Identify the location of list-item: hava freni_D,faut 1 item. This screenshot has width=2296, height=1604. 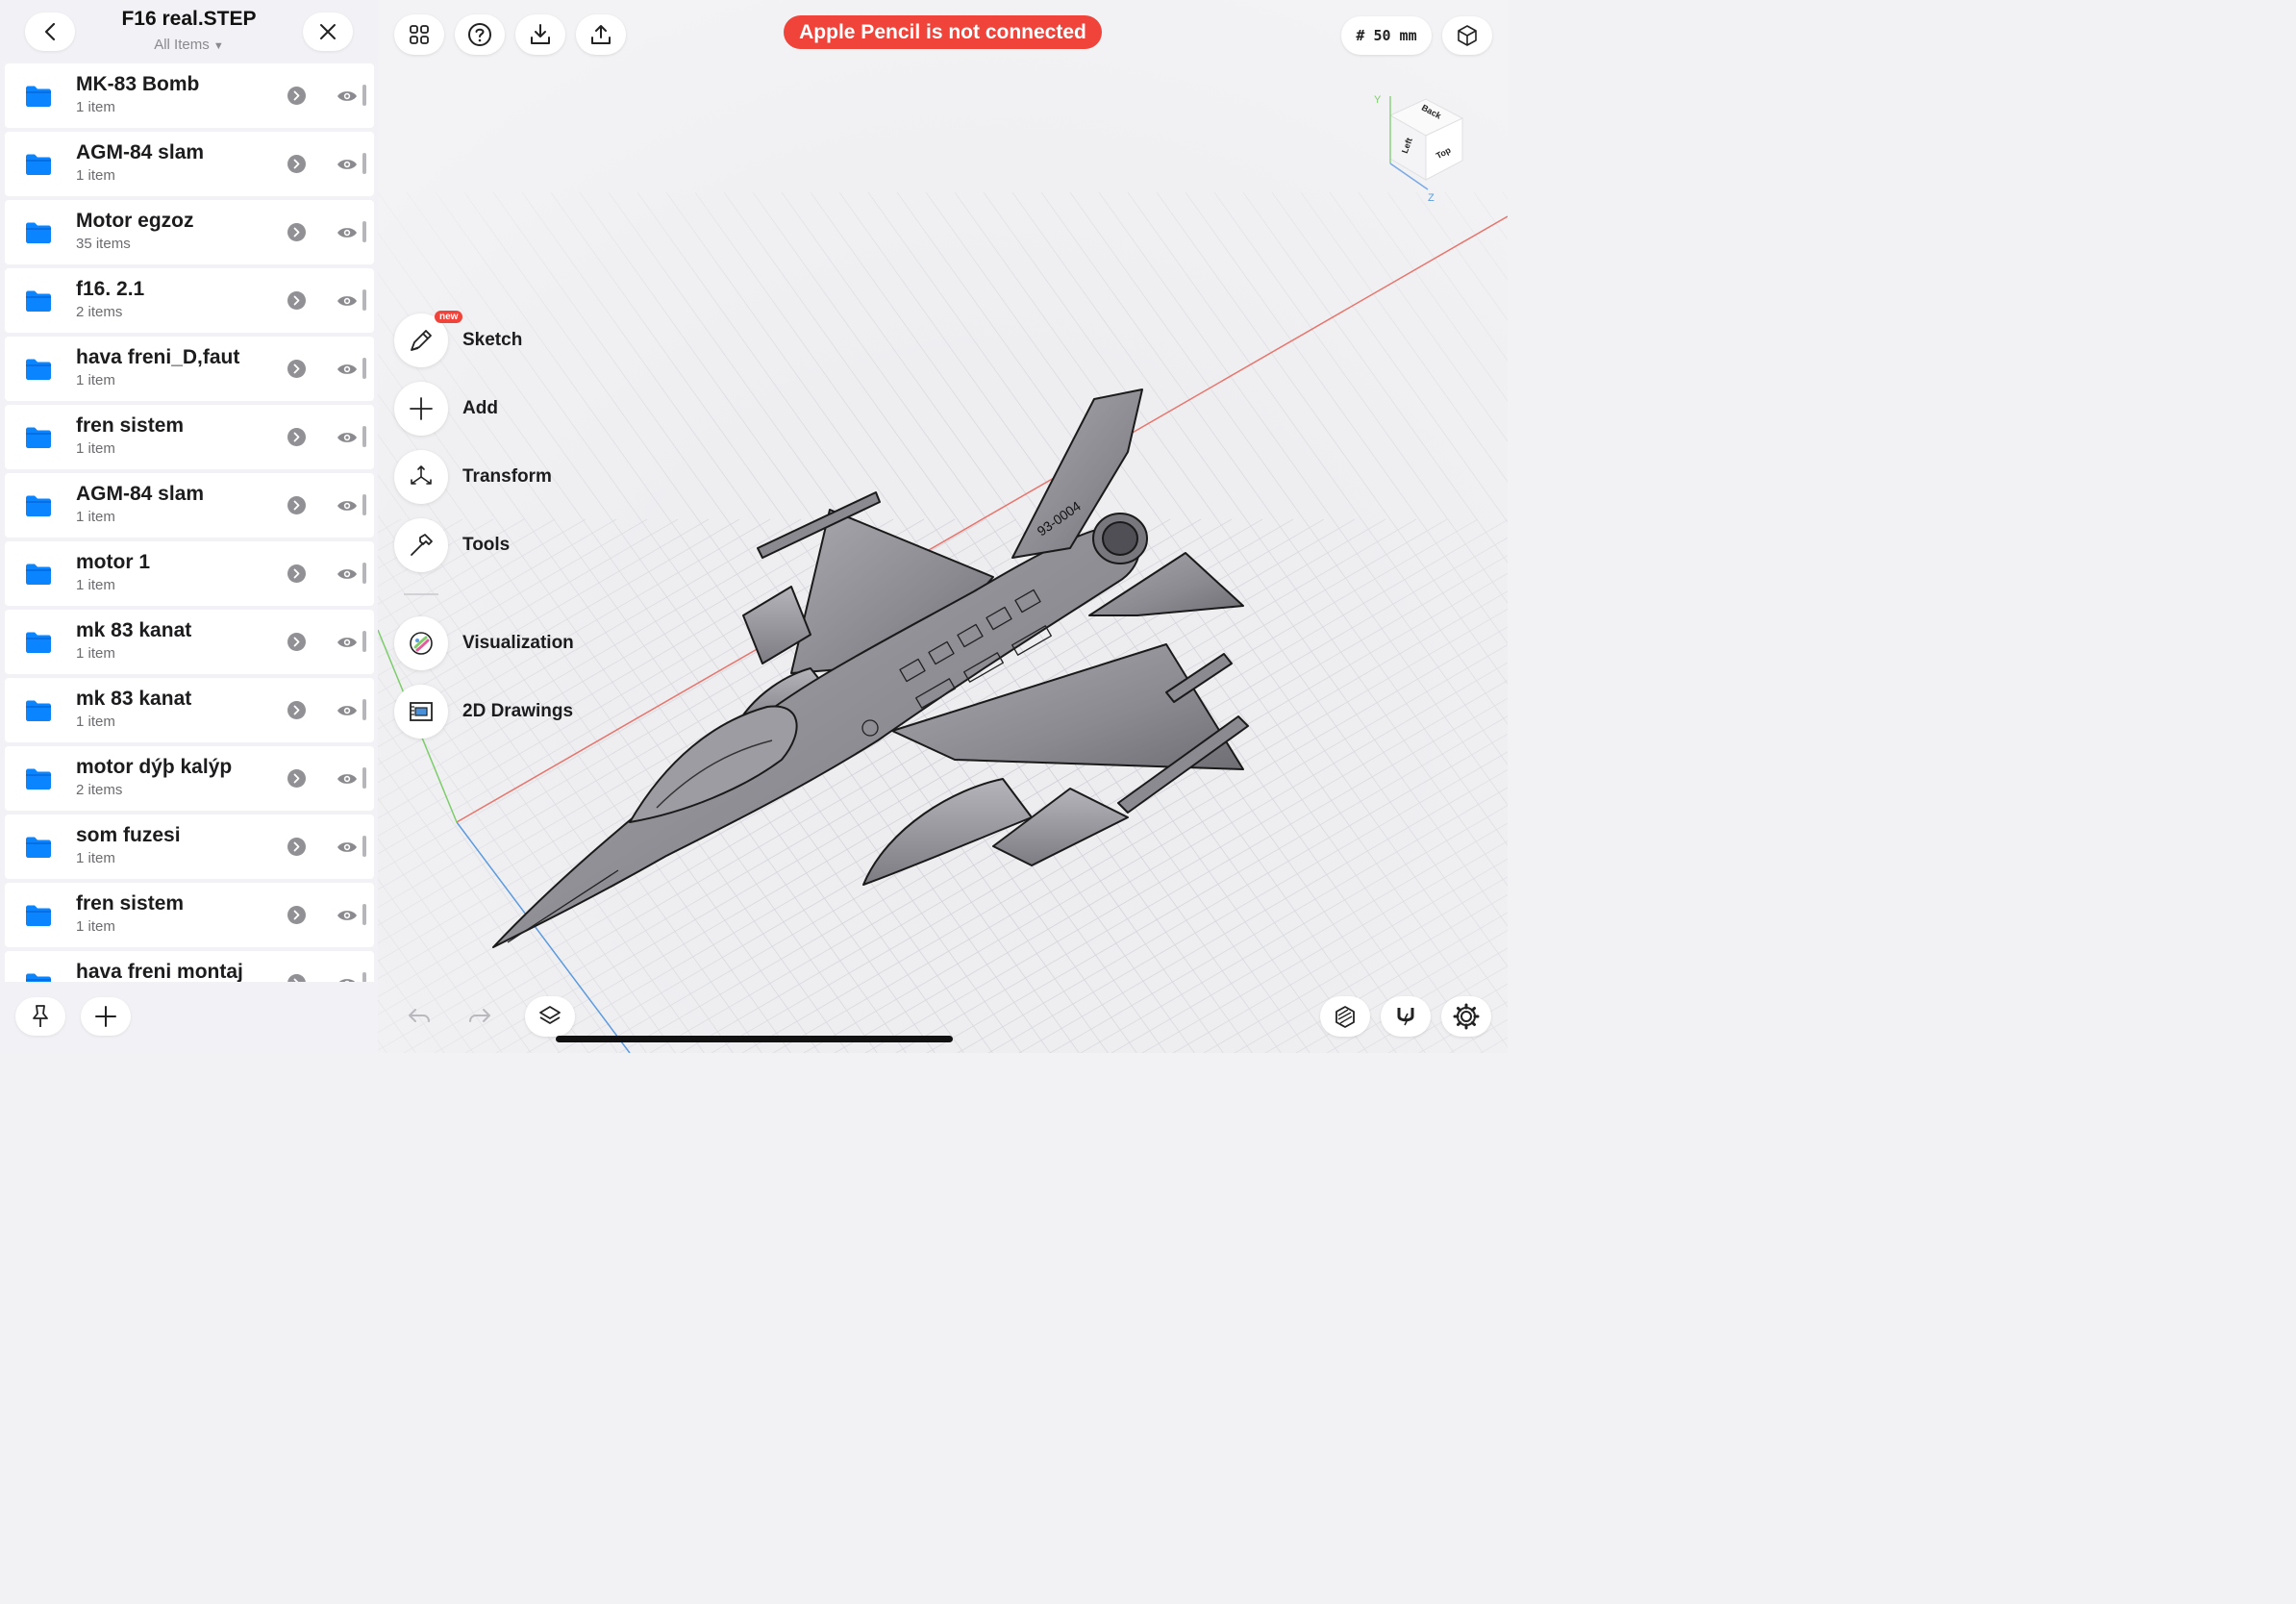
(189, 369).